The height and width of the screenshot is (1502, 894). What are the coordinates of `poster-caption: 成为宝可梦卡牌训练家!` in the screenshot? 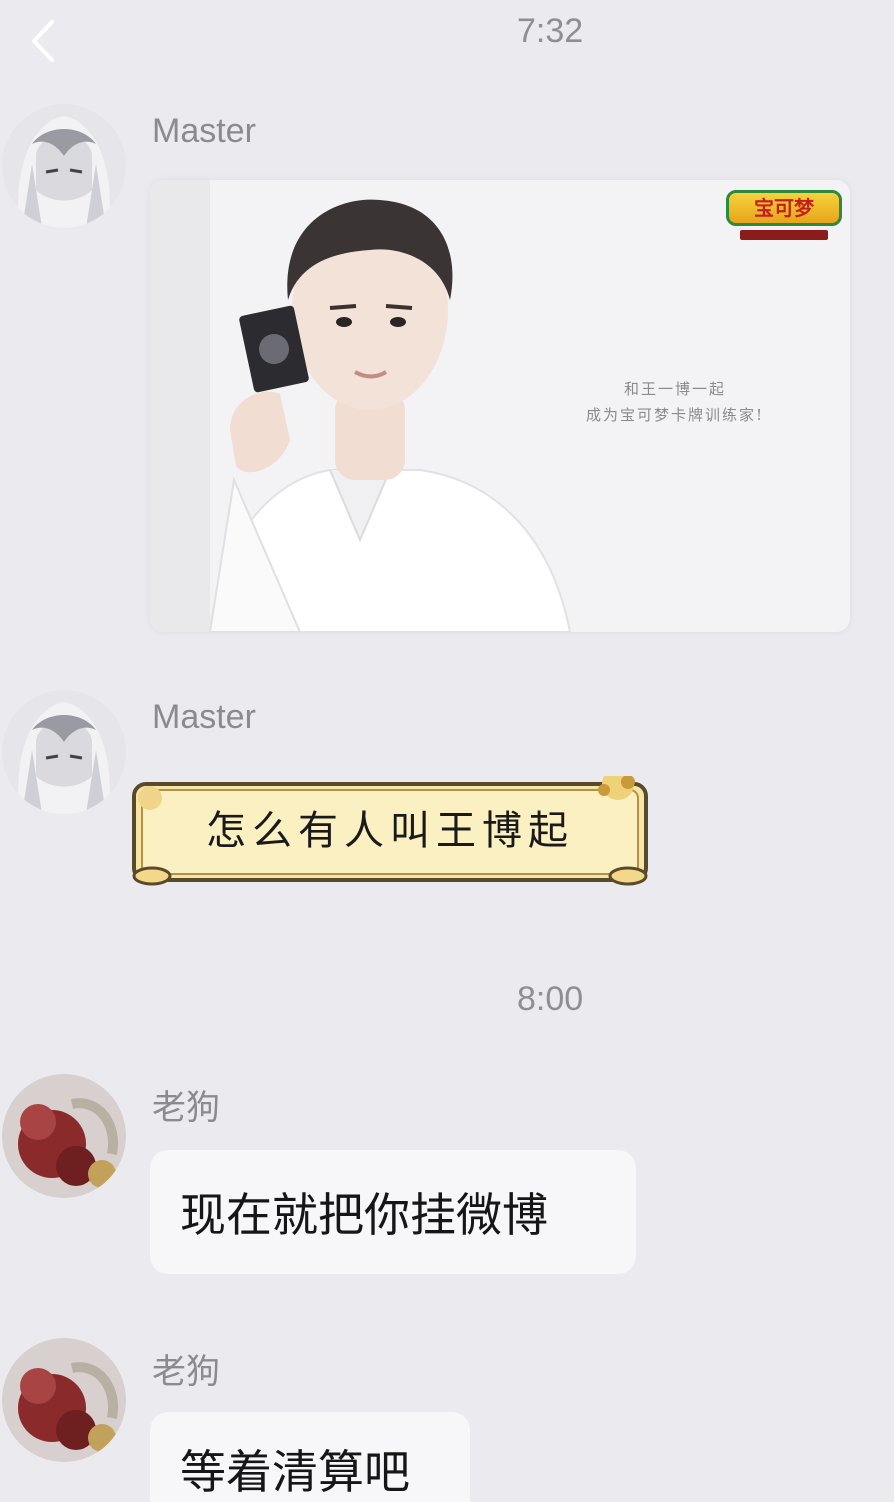 It's located at (675, 415).